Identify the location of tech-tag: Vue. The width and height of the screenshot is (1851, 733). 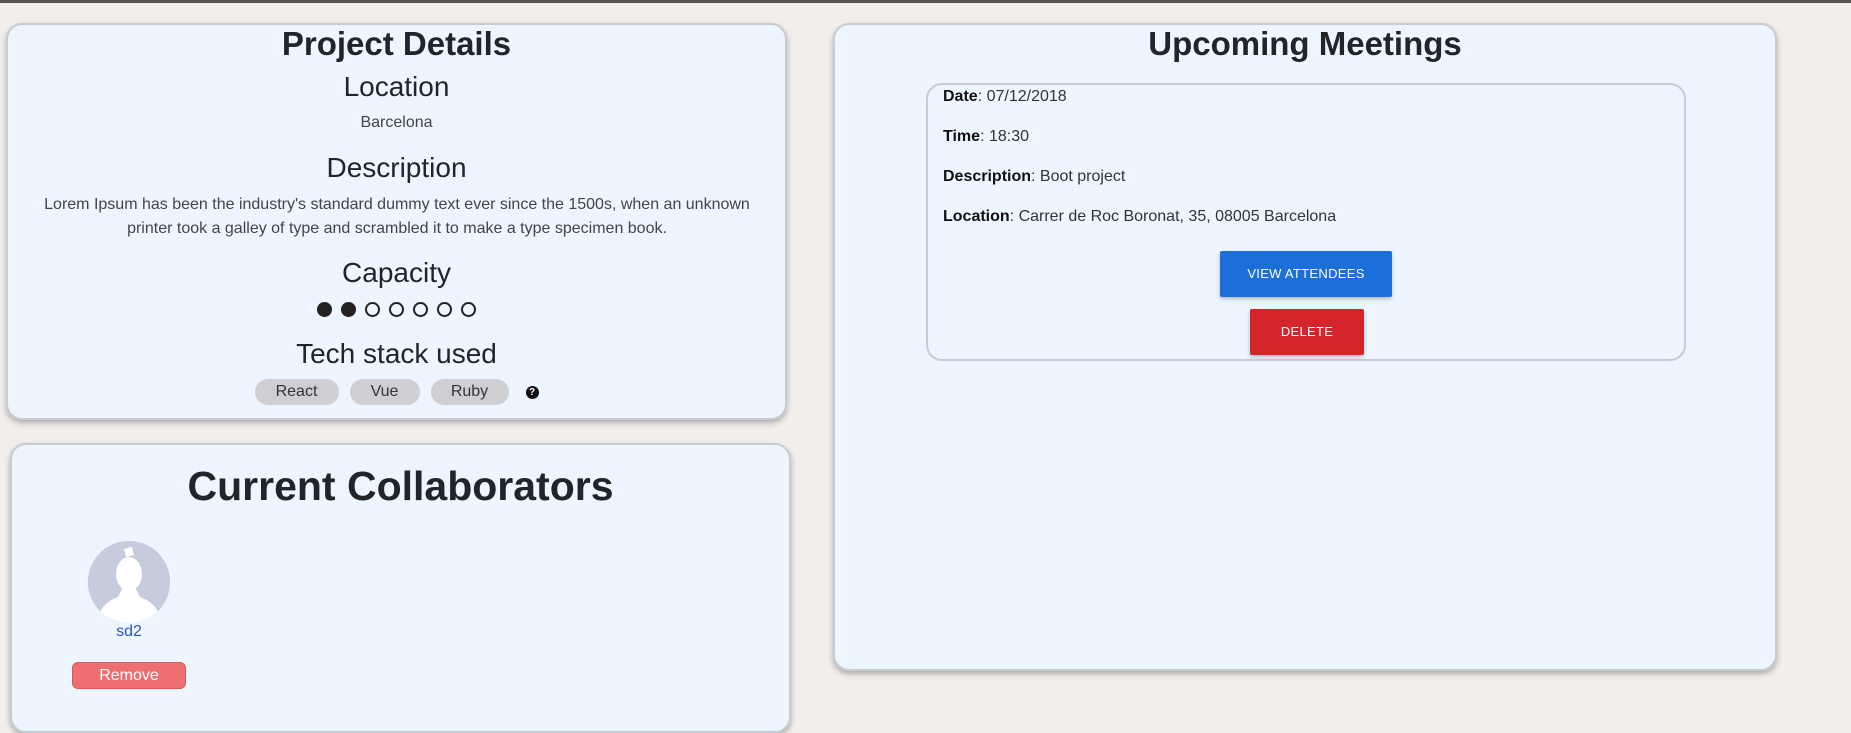
(384, 392).